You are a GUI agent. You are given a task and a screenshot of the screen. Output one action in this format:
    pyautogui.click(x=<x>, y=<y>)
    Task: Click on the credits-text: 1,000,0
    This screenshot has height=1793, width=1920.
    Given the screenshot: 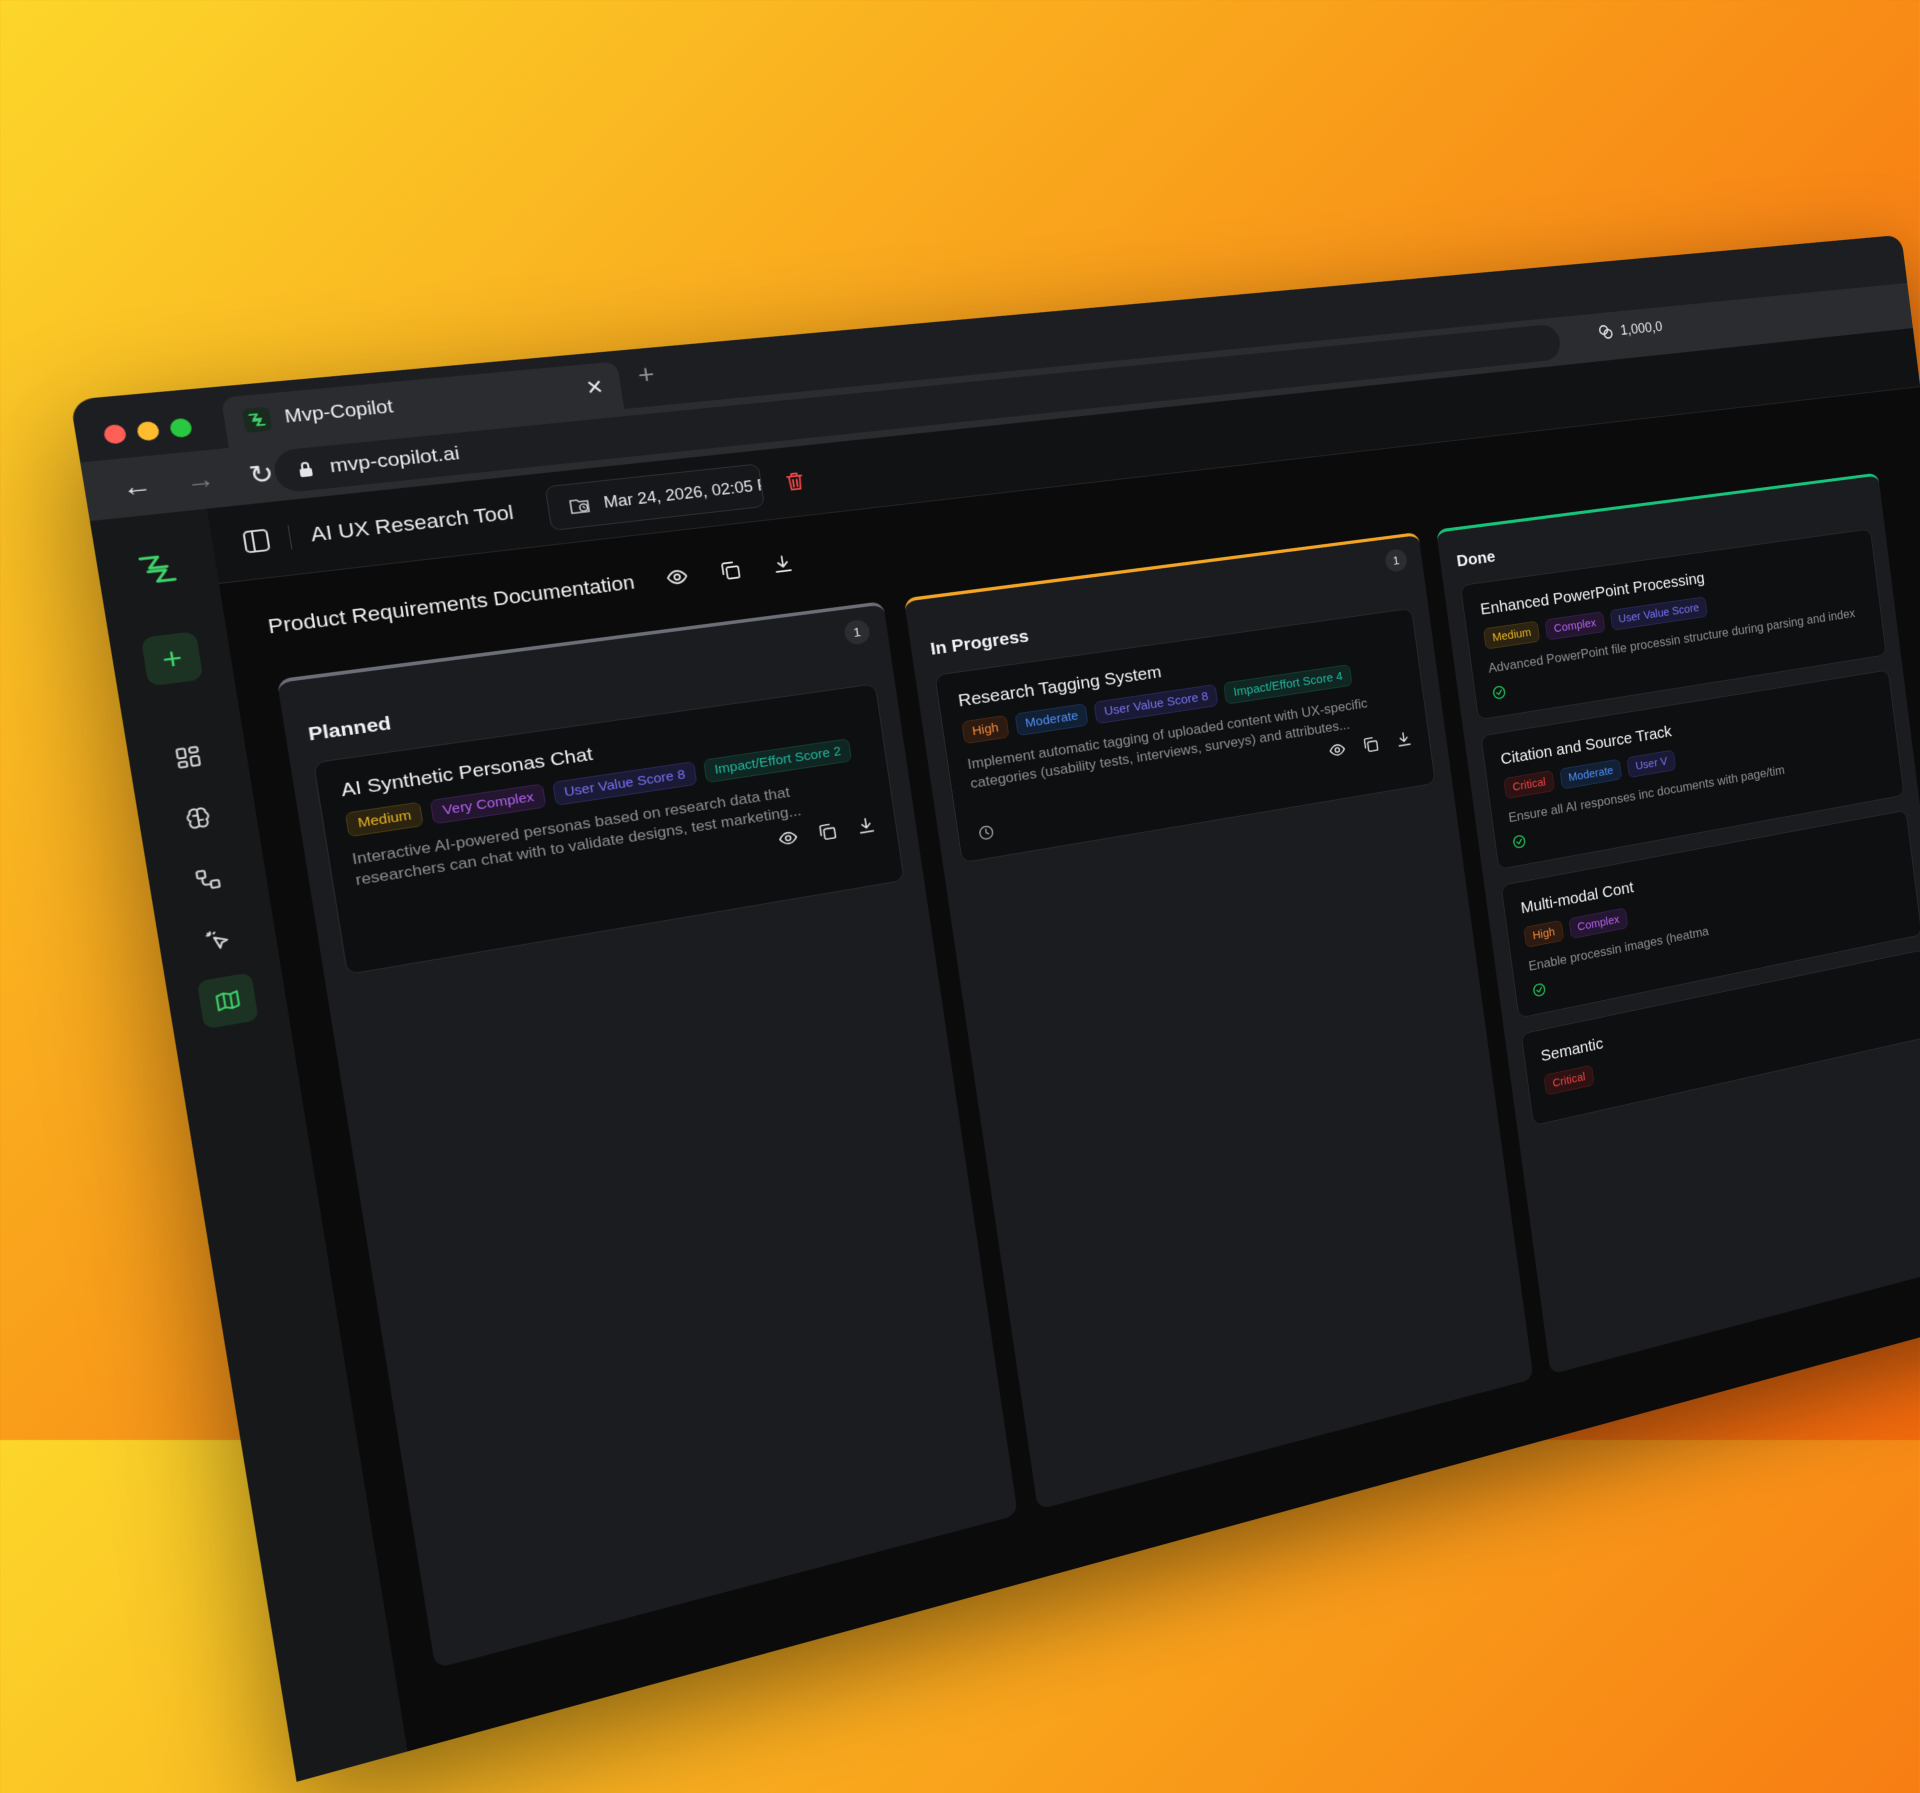 What is the action you would take?
    pyautogui.click(x=1641, y=328)
    